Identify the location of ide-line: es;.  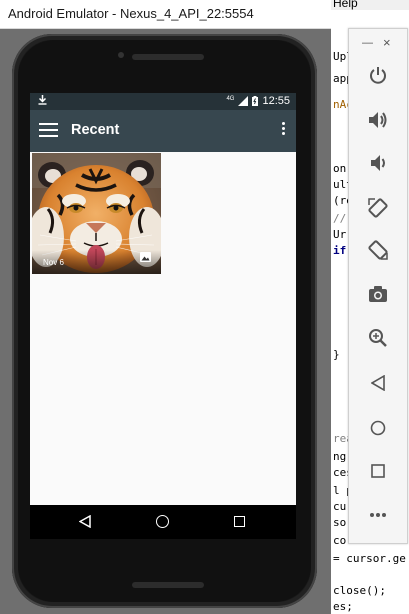
(343, 606).